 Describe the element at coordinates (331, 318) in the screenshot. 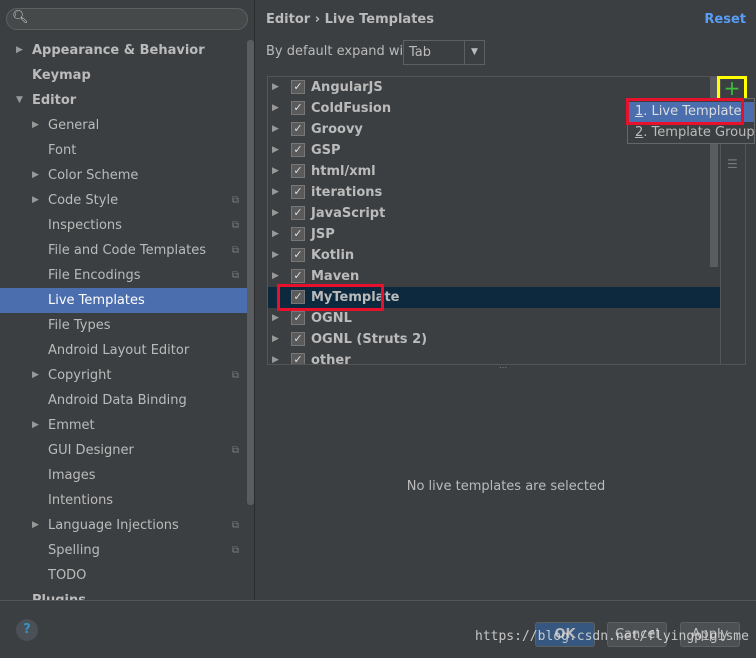

I see `template-group-label: OGNL` at that location.